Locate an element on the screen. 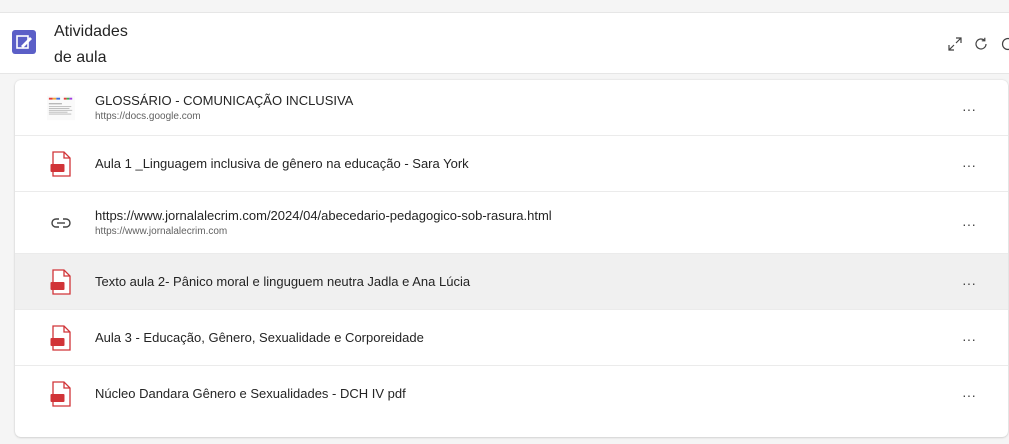 The height and width of the screenshot is (444, 1009). document-thumbnail is located at coordinates (61, 108).